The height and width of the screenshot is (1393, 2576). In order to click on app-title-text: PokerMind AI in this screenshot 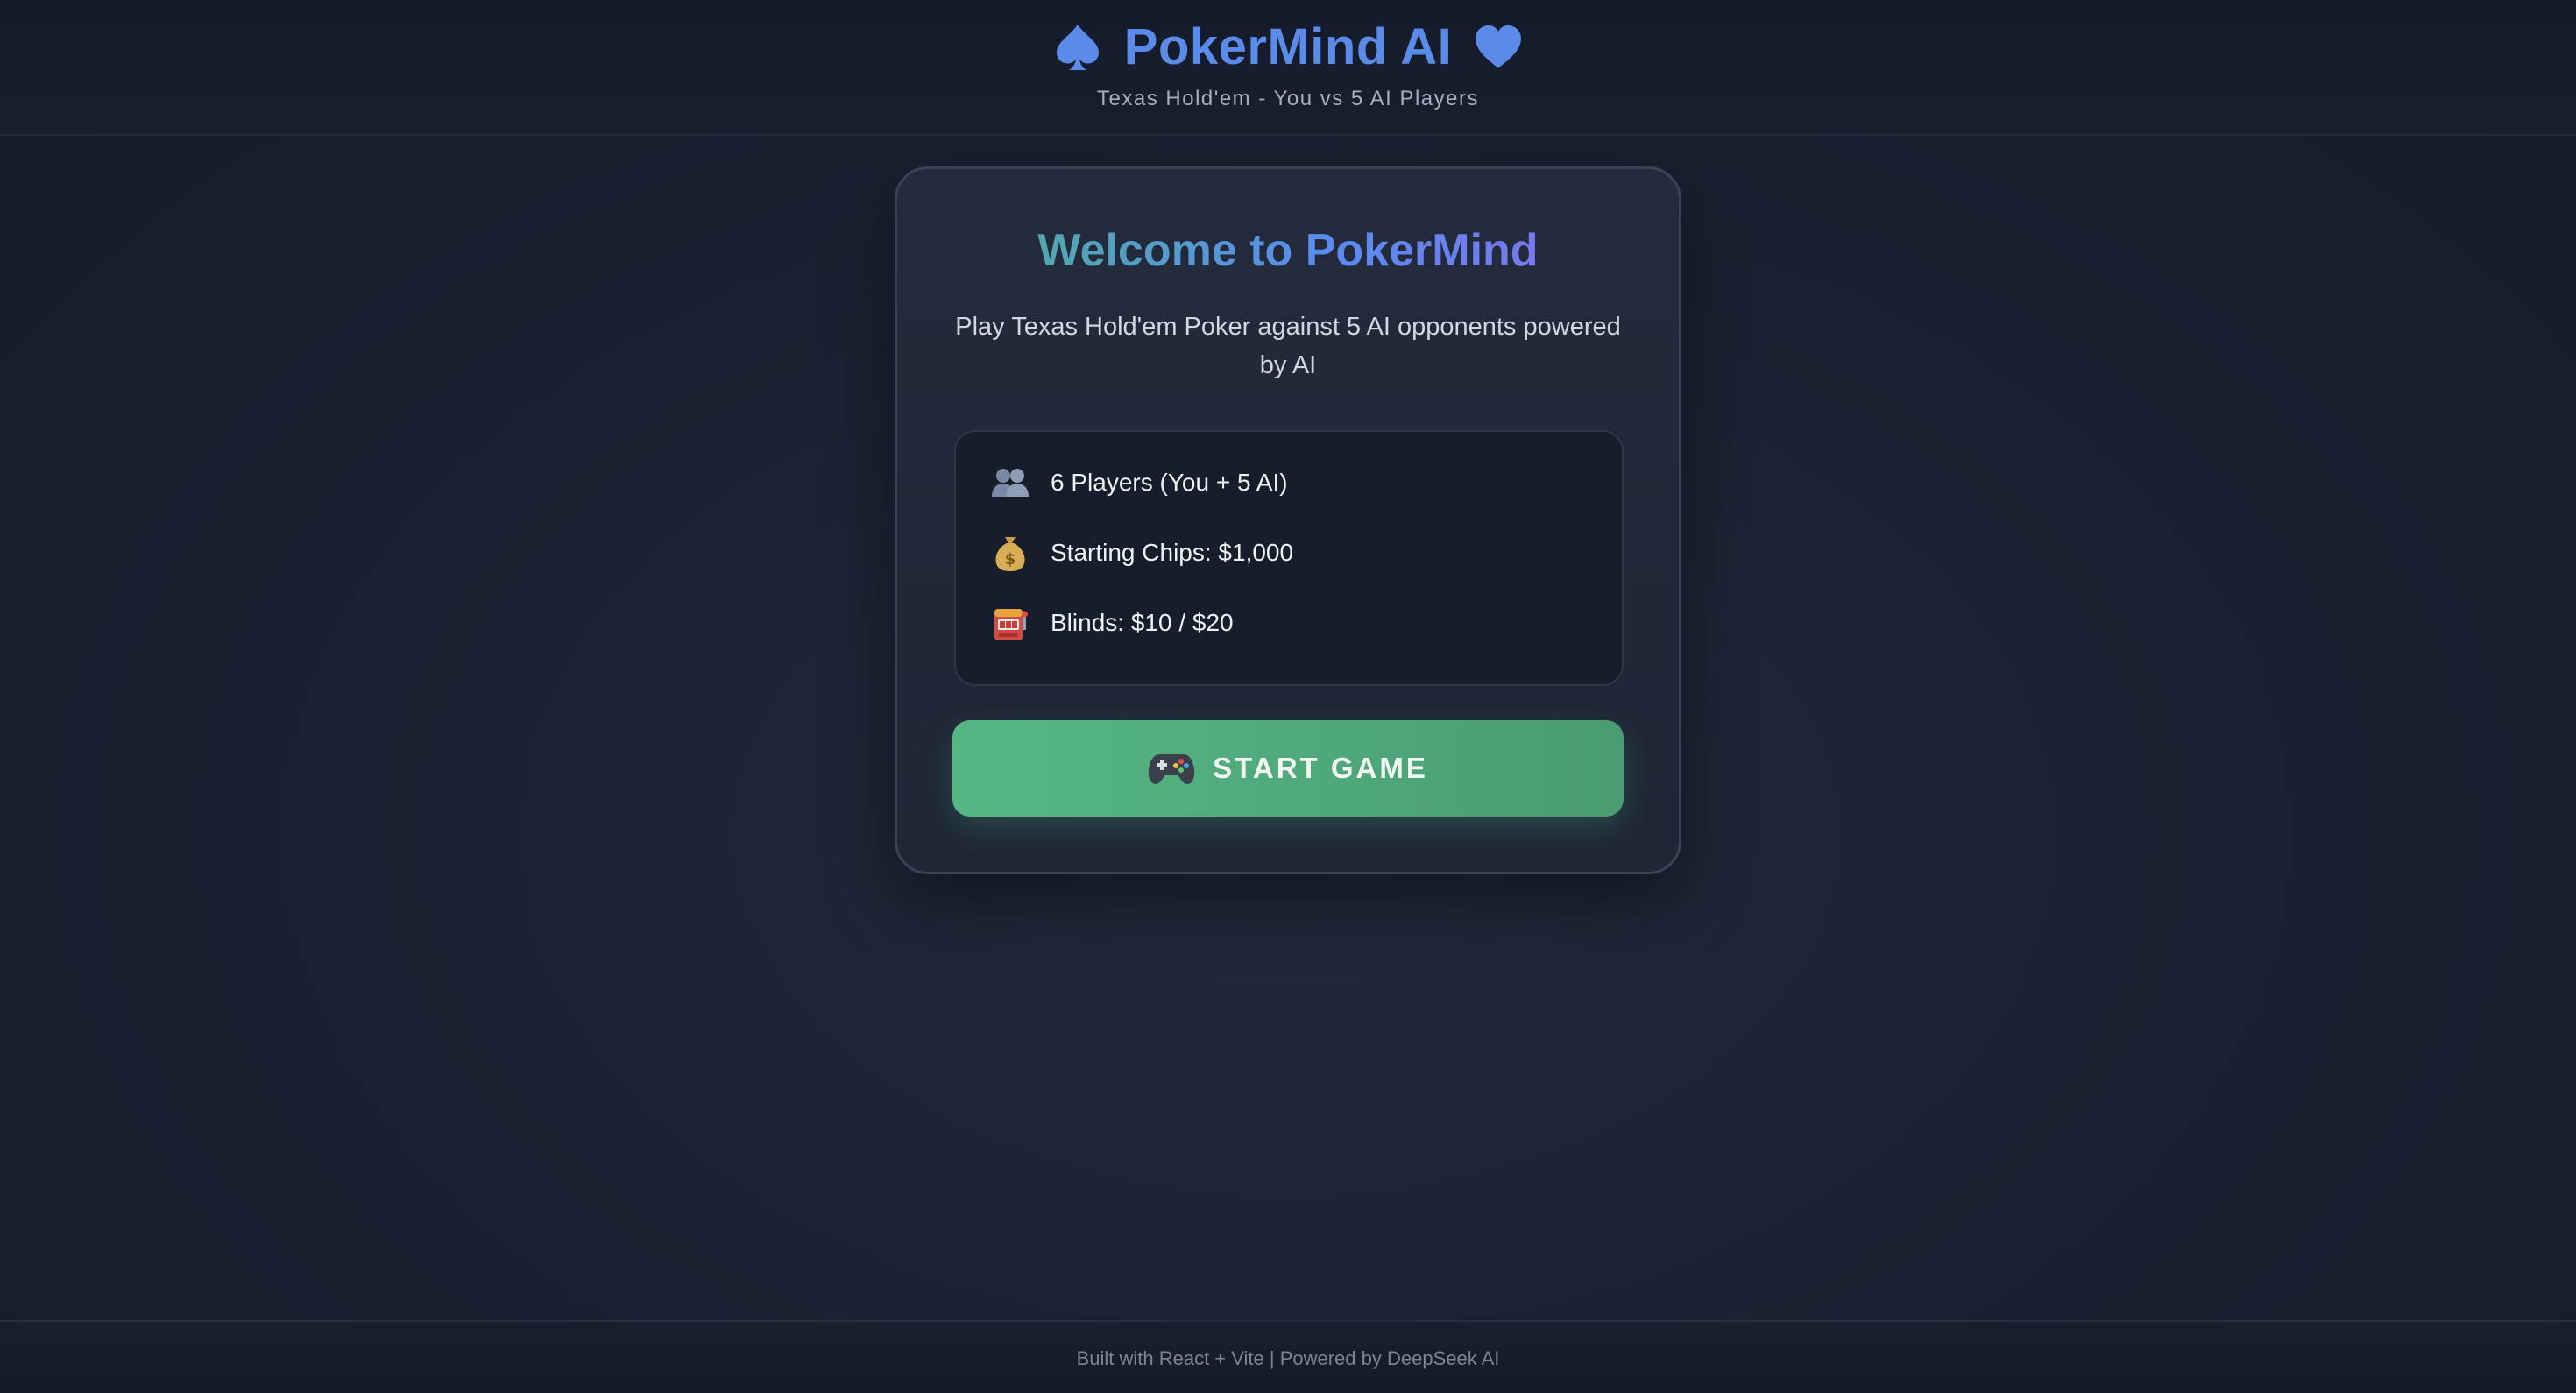, I will do `click(1288, 46)`.